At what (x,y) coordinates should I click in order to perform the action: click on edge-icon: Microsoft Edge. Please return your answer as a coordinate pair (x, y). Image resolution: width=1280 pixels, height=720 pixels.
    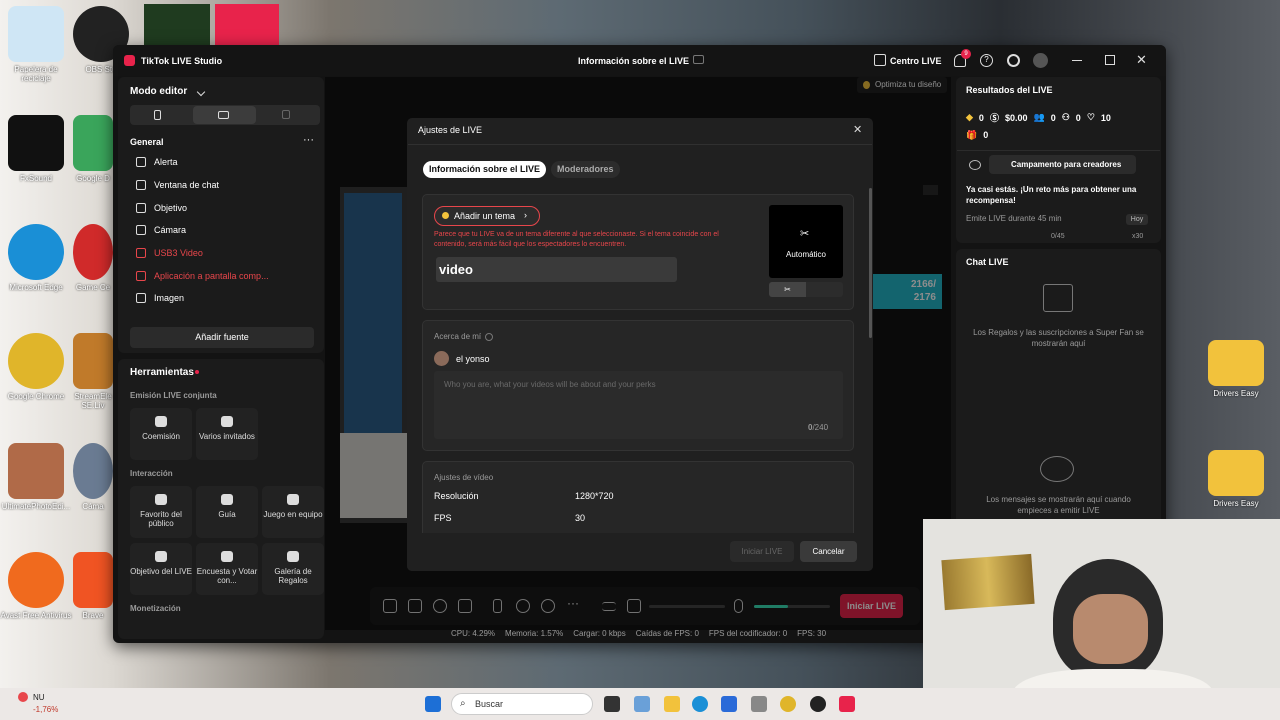
    Looking at the image, I should click on (36, 258).